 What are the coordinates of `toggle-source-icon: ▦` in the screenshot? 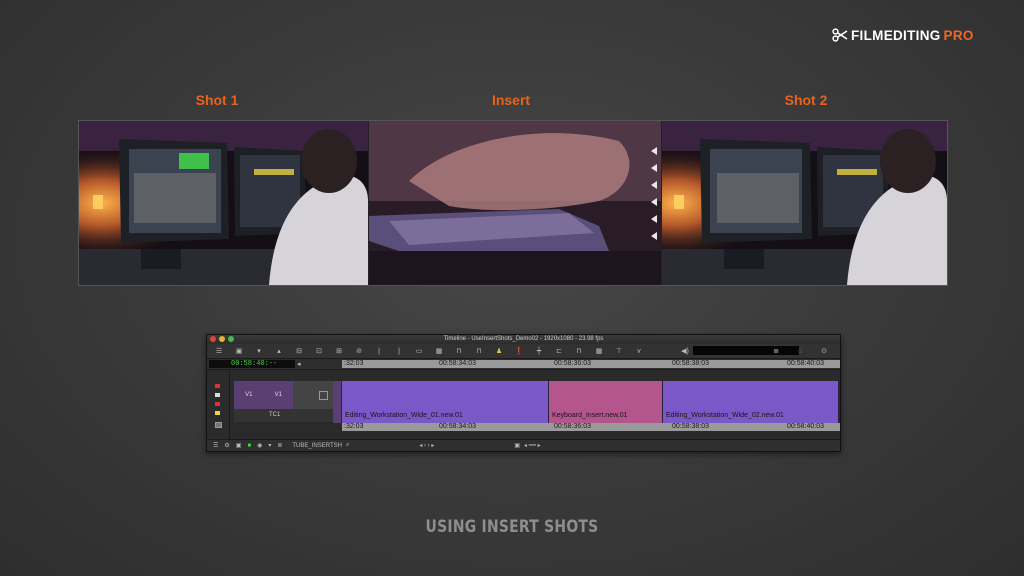 It's located at (599, 351).